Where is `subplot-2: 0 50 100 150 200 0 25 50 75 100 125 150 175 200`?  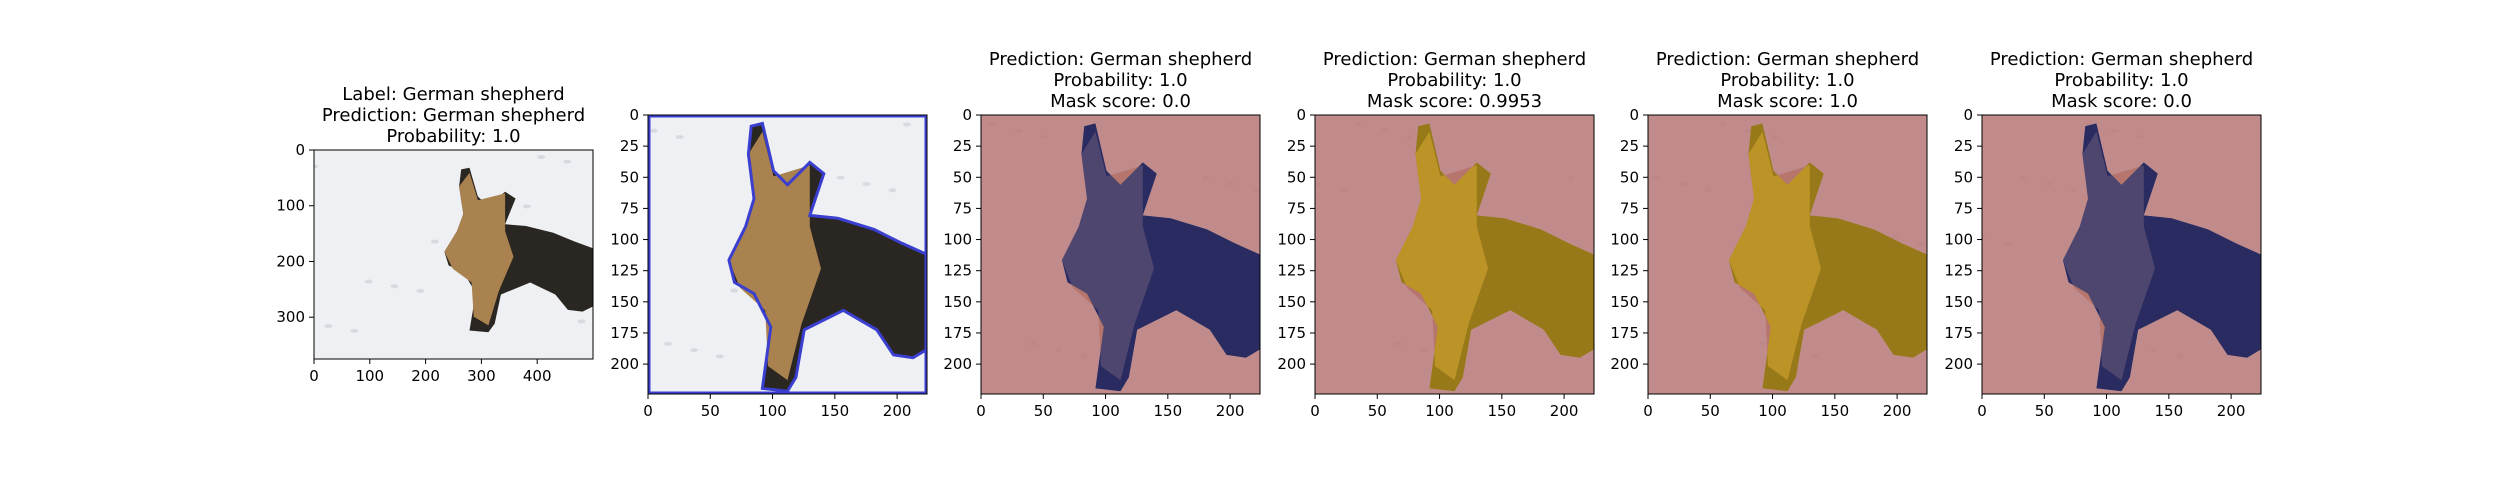
subplot-2: 0 50 100 150 200 0 25 50 75 100 125 150 175 200 is located at coordinates (769, 263).